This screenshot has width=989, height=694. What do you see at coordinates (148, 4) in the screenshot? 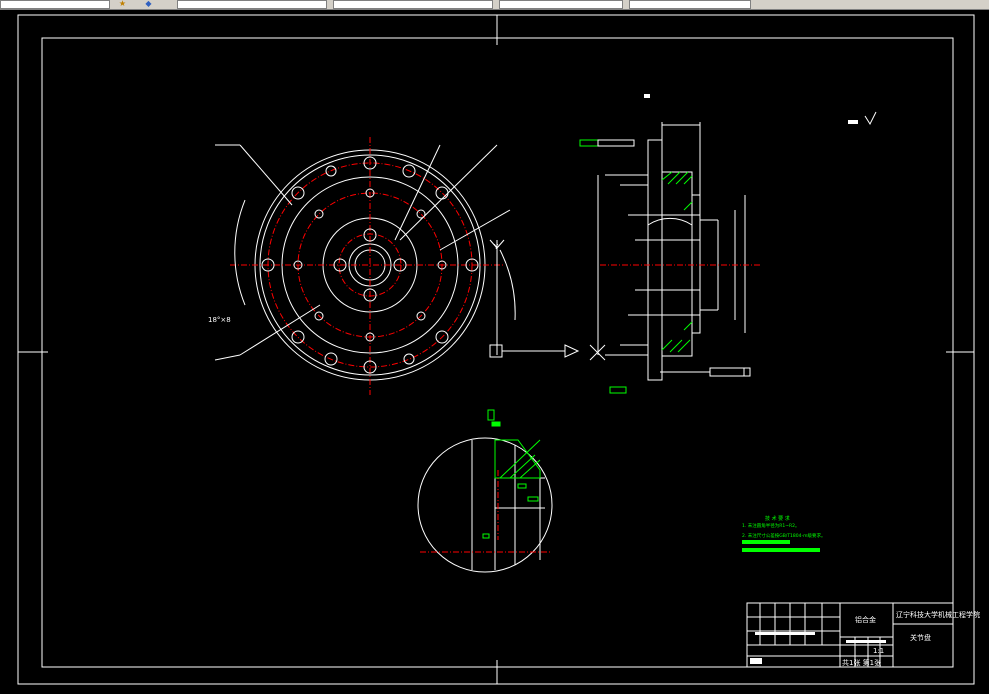
I see `shield-icon: ◆` at bounding box center [148, 4].